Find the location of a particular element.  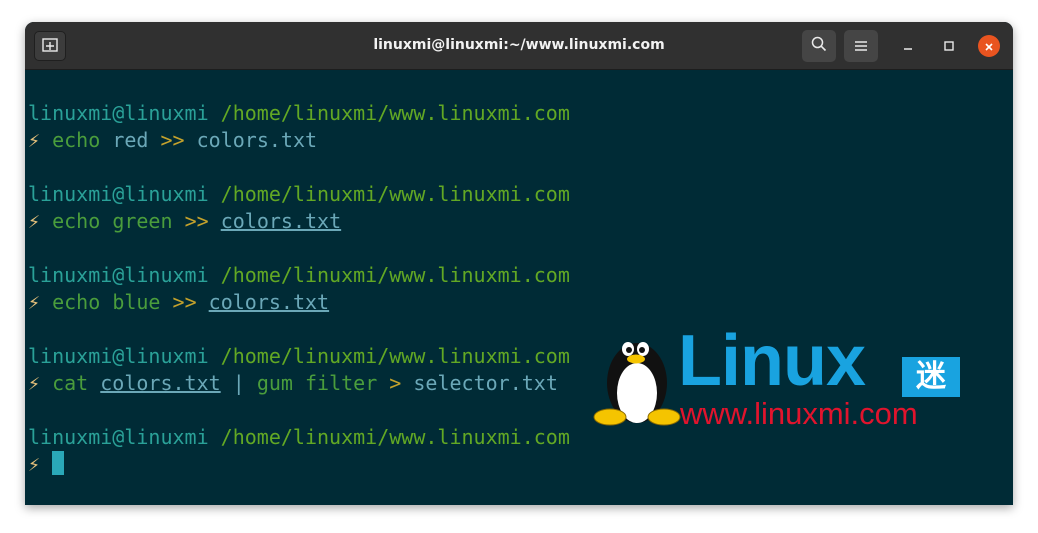

output-file: selector.txt is located at coordinates (485, 383).